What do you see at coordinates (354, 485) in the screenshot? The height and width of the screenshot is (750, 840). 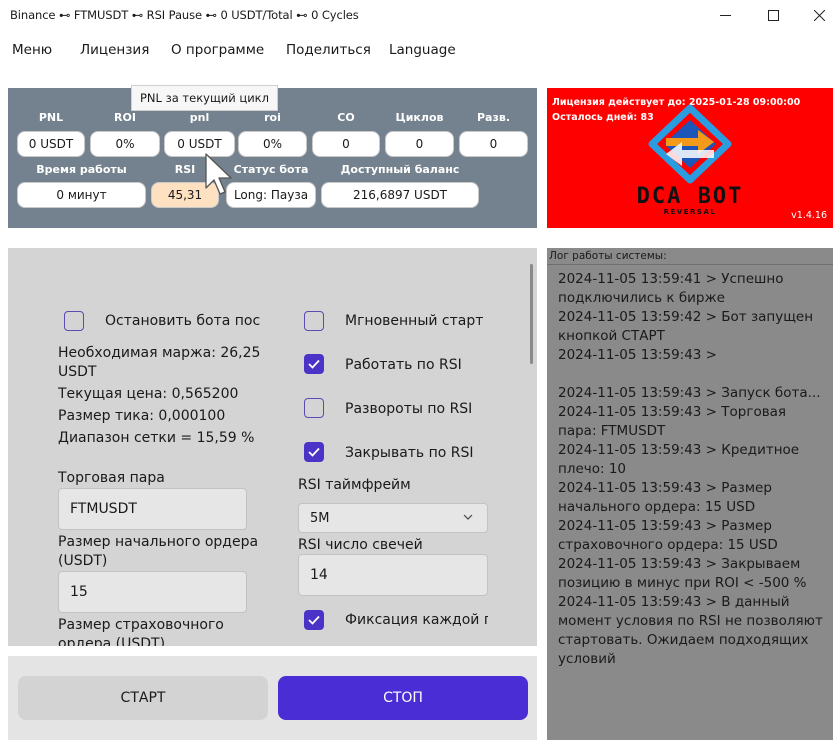 I see `rsi-timeframe-label: RSI таймфрейм` at bounding box center [354, 485].